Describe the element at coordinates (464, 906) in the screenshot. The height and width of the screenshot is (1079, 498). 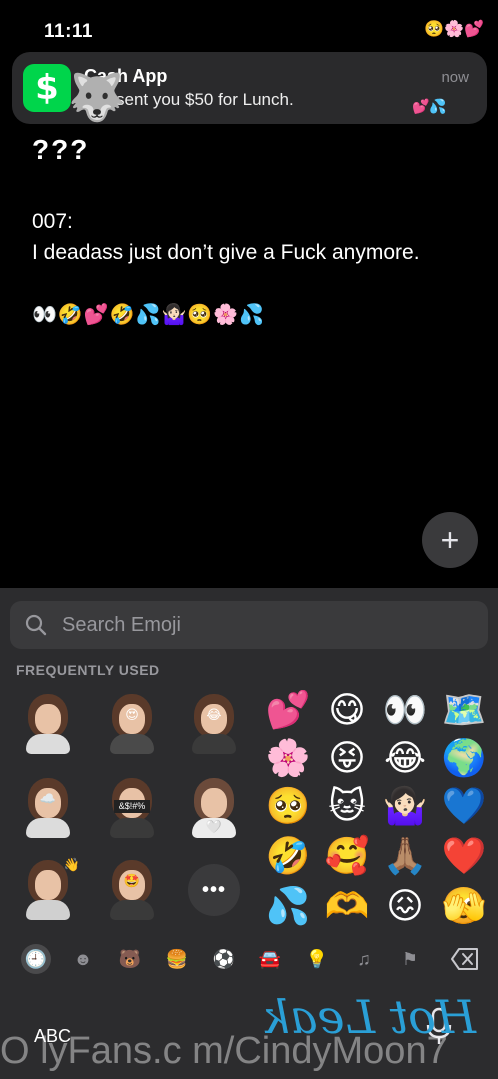
I see `emoji-key: 🫣` at that location.